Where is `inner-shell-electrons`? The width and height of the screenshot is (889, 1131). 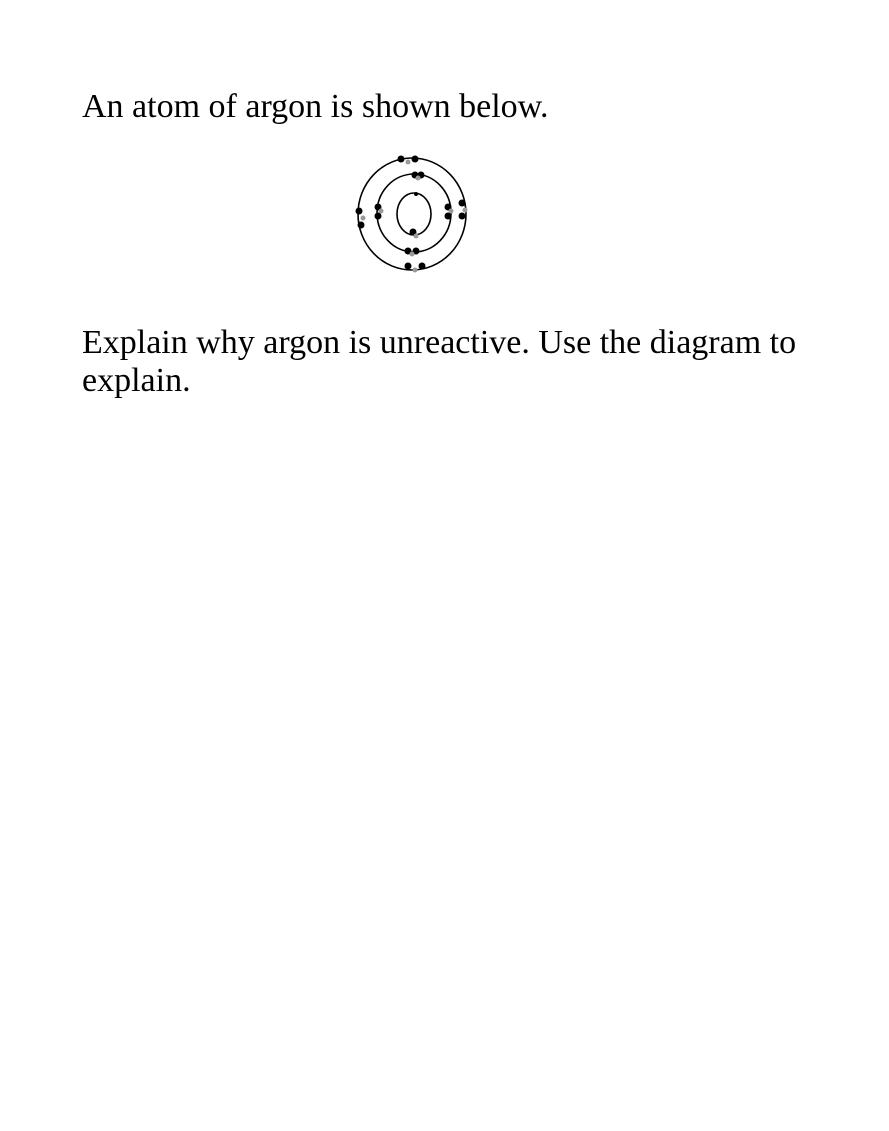 inner-shell-electrons is located at coordinates (414, 215).